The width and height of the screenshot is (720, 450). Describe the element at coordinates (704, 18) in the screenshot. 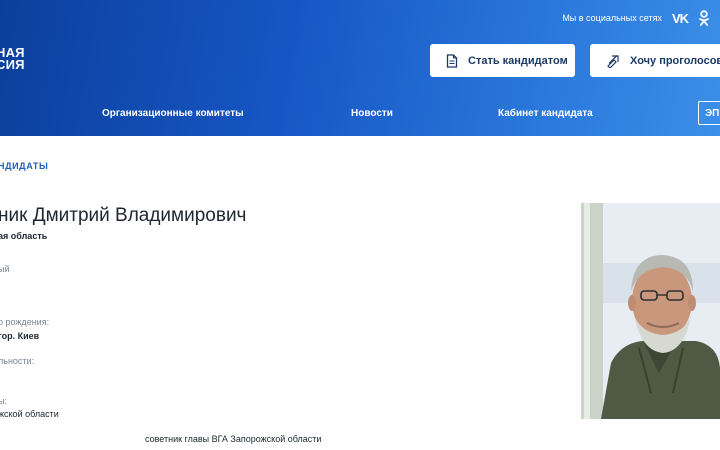

I see `odnoklassniki-icon` at that location.